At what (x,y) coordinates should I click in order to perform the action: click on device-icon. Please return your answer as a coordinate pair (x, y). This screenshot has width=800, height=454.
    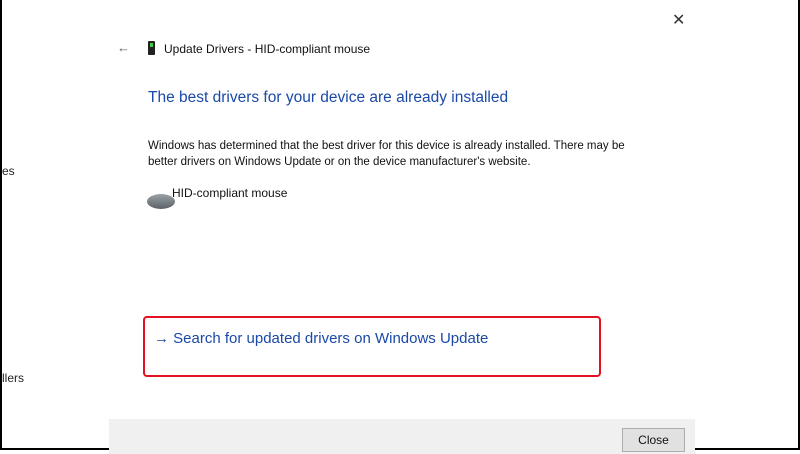
    Looking at the image, I should click on (151, 48).